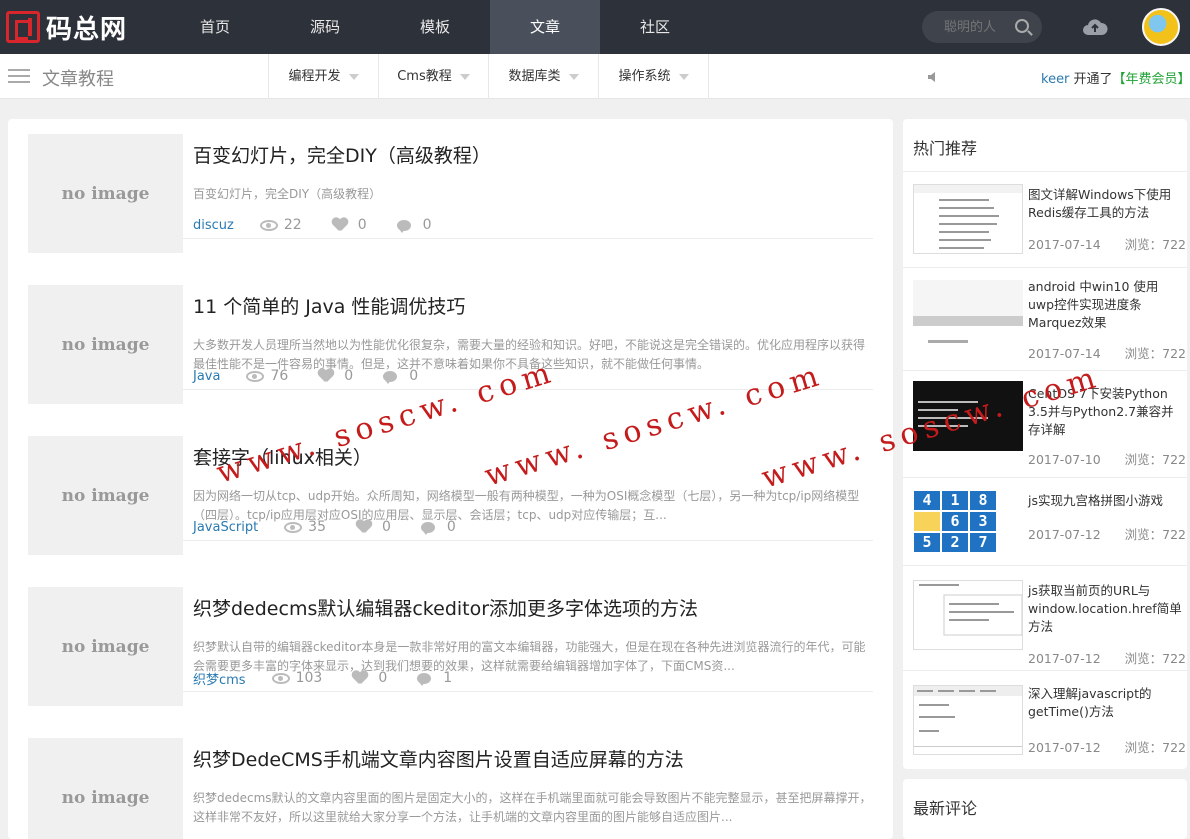 Image resolution: width=1190 pixels, height=839 pixels. Describe the element at coordinates (1022, 26) in the screenshot. I see `search-icon` at that location.